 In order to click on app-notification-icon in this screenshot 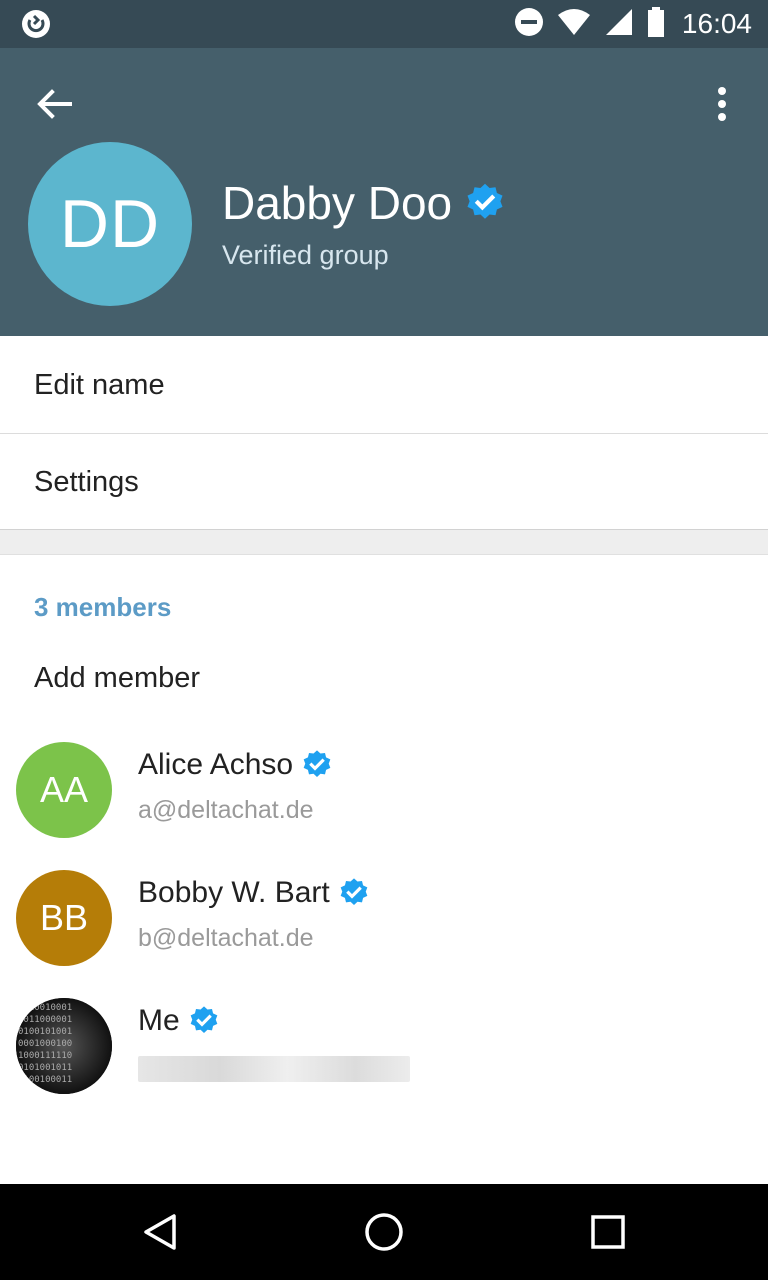, I will do `click(36, 24)`.